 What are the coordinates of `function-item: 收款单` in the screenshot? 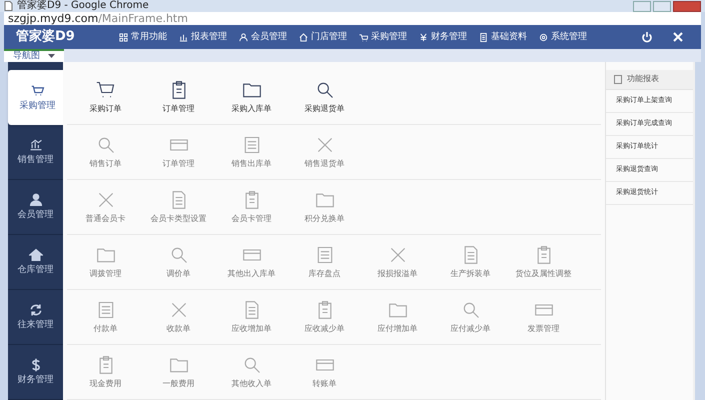 It's located at (178, 317).